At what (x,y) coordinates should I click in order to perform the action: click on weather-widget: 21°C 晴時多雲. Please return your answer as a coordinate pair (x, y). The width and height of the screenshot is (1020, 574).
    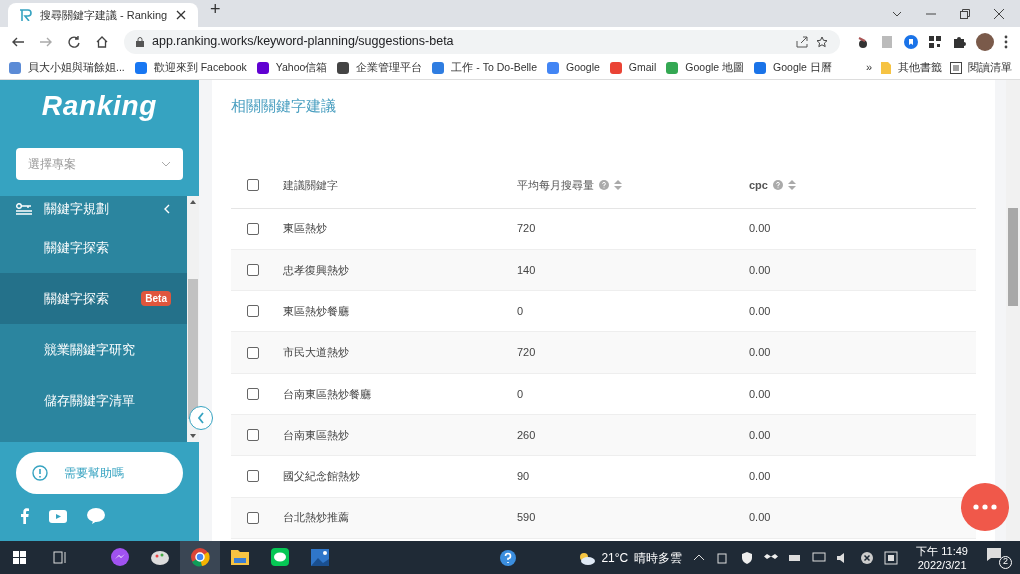
    Looking at the image, I should click on (630, 557).